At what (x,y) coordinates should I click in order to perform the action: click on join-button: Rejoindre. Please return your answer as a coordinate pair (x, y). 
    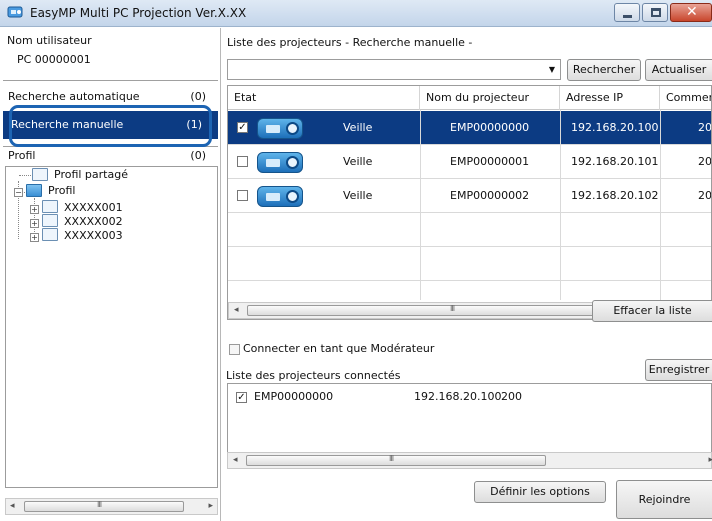
    Looking at the image, I should click on (664, 499).